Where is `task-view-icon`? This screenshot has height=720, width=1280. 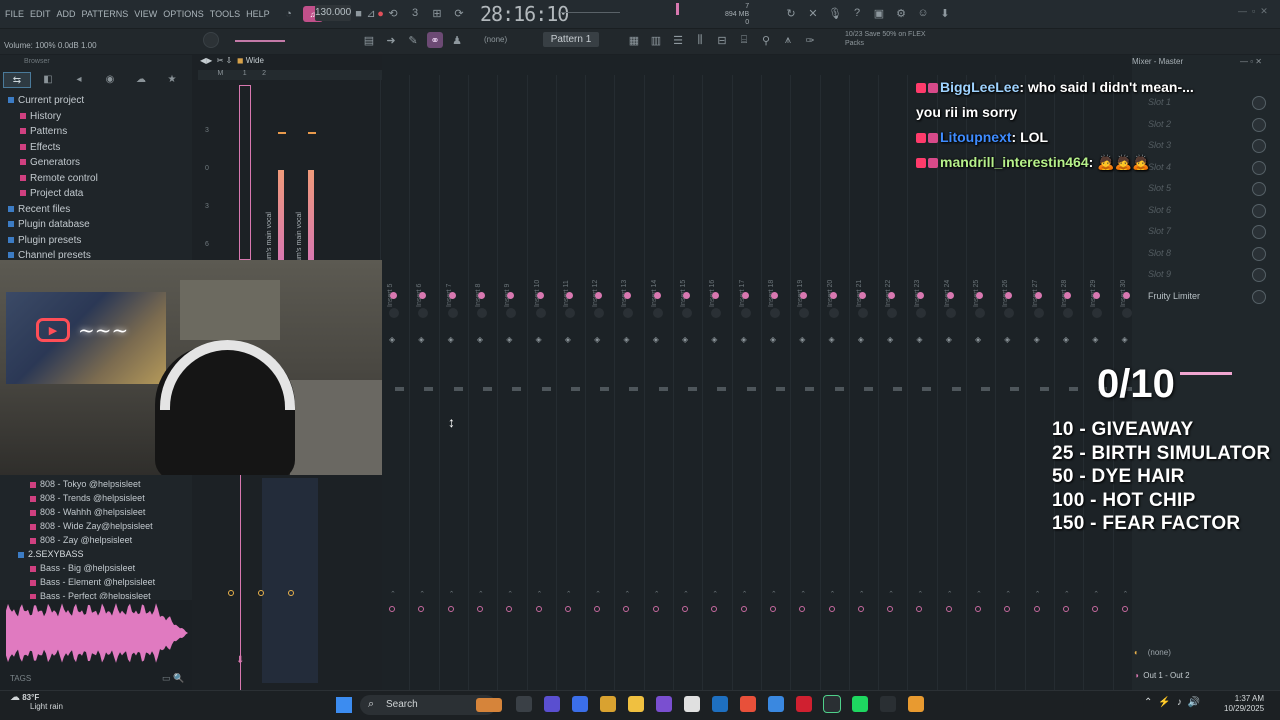 task-view-icon is located at coordinates (524, 704).